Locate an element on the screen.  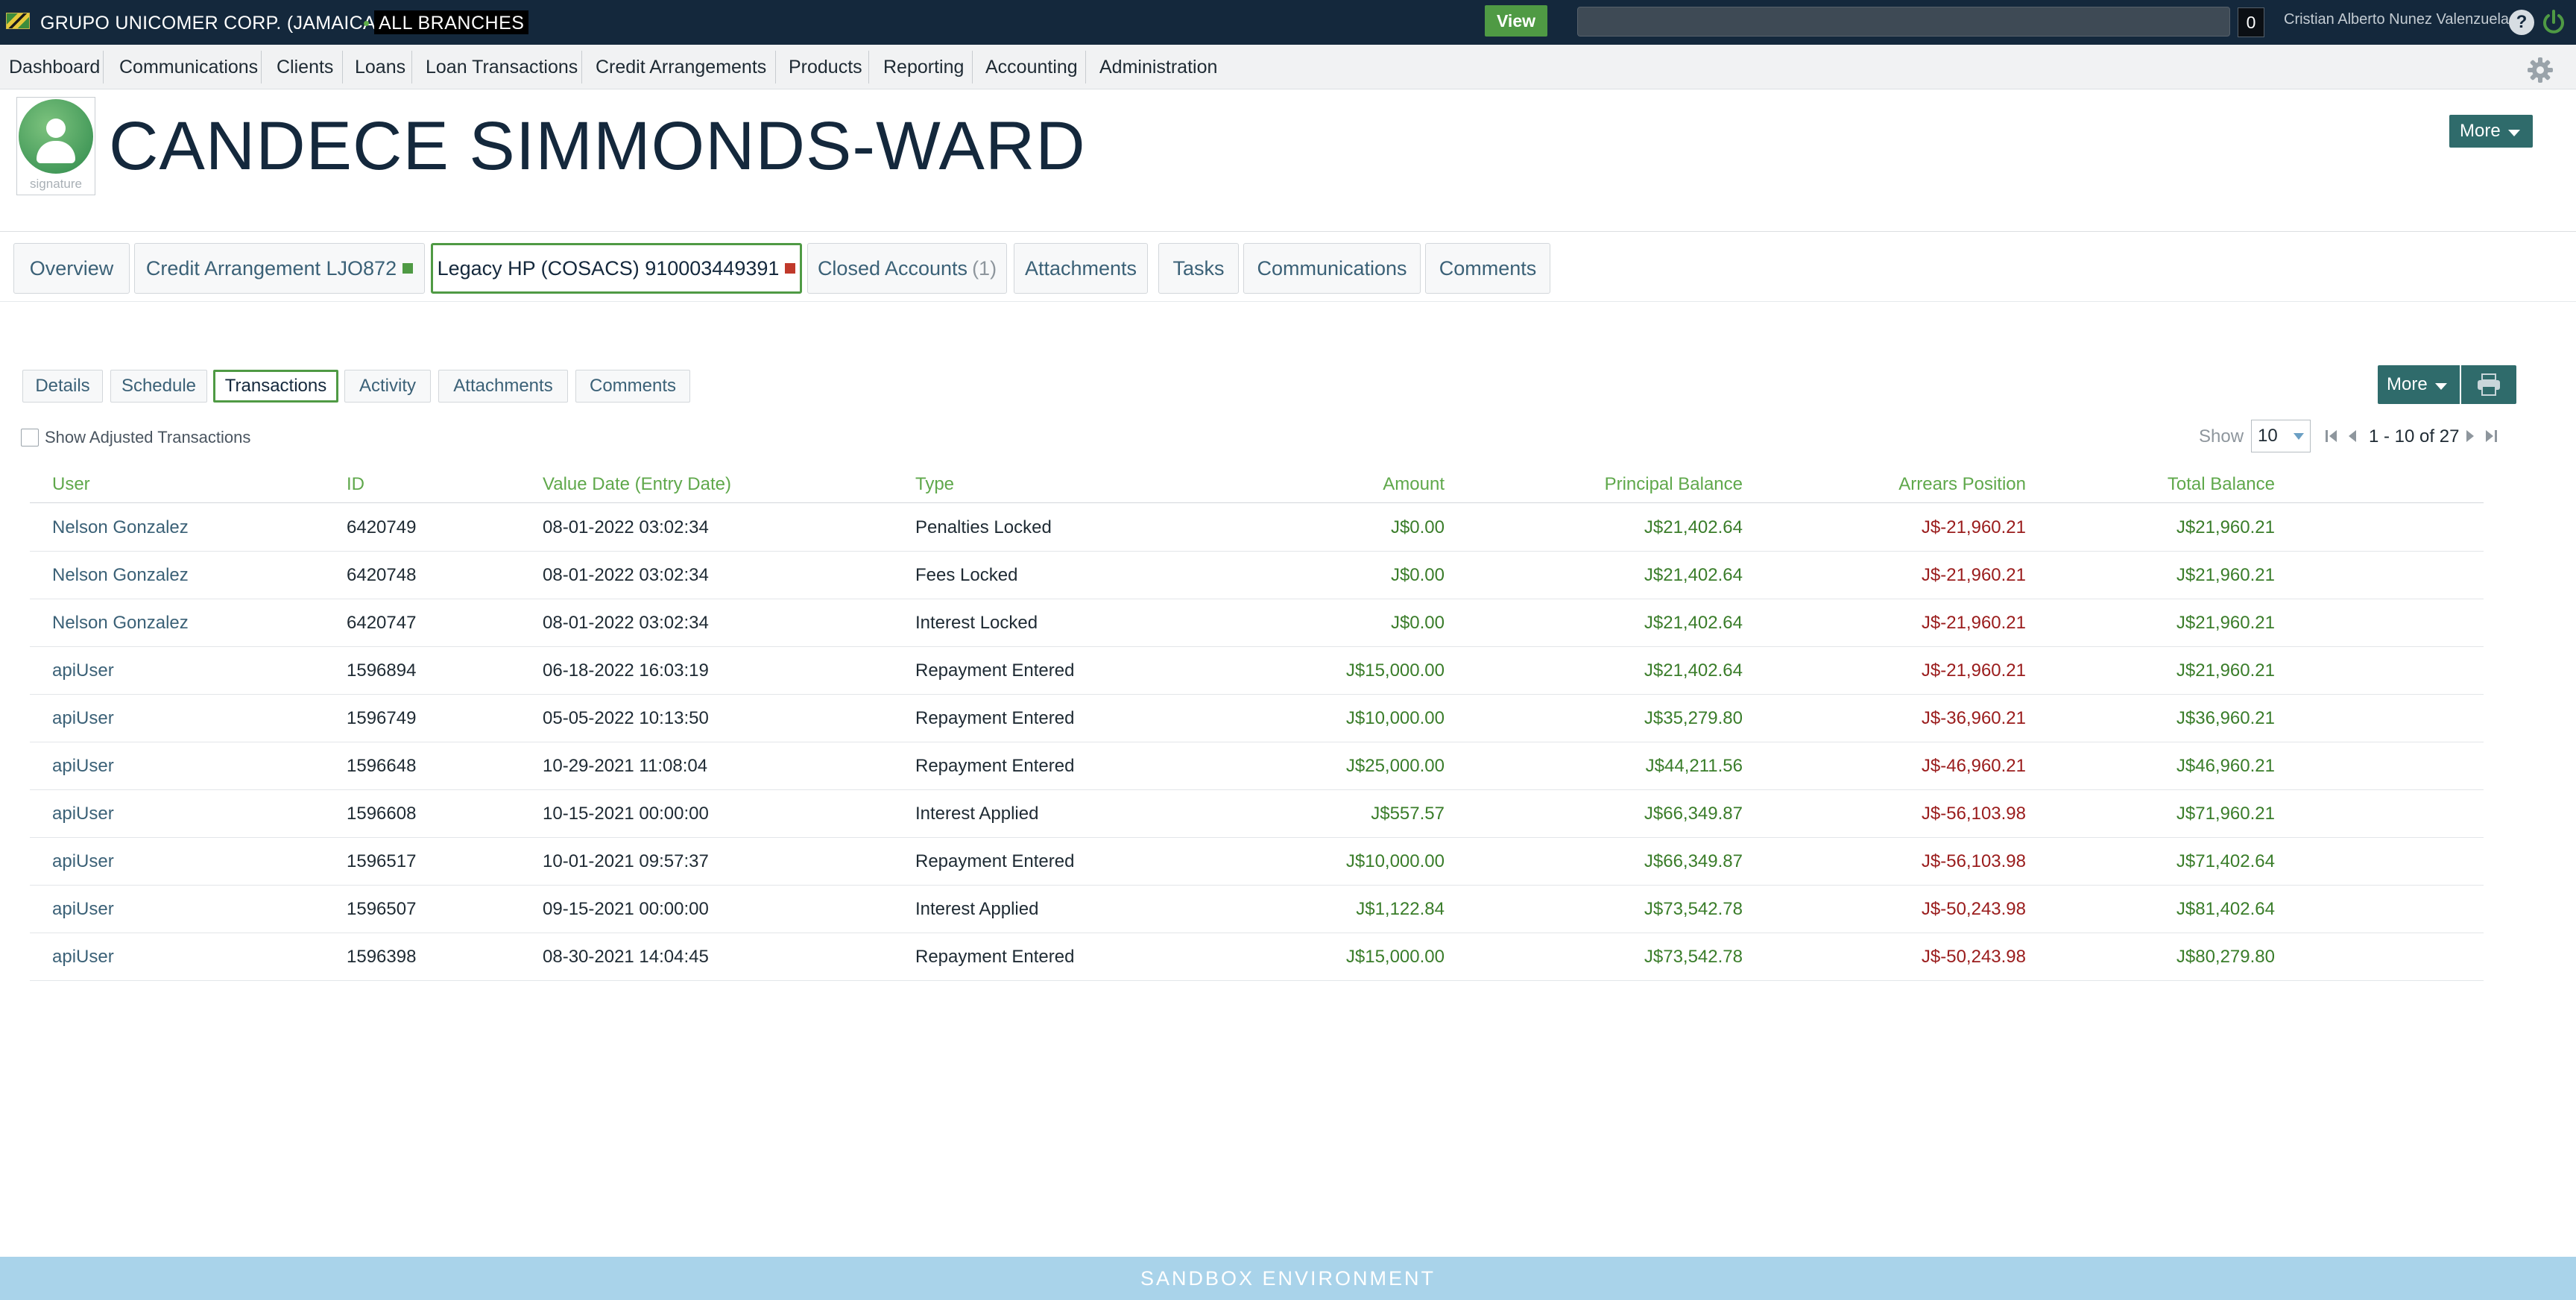
view-button: View is located at coordinates (1516, 21).